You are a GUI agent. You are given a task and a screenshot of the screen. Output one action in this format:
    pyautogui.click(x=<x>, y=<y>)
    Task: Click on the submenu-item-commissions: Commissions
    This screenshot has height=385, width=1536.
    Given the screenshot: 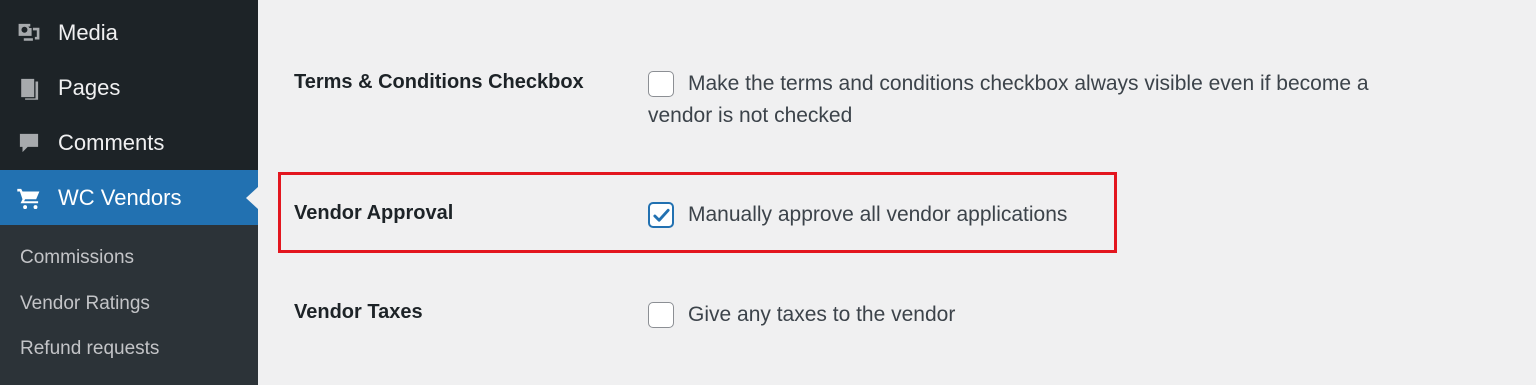 What is the action you would take?
    pyautogui.click(x=77, y=258)
    